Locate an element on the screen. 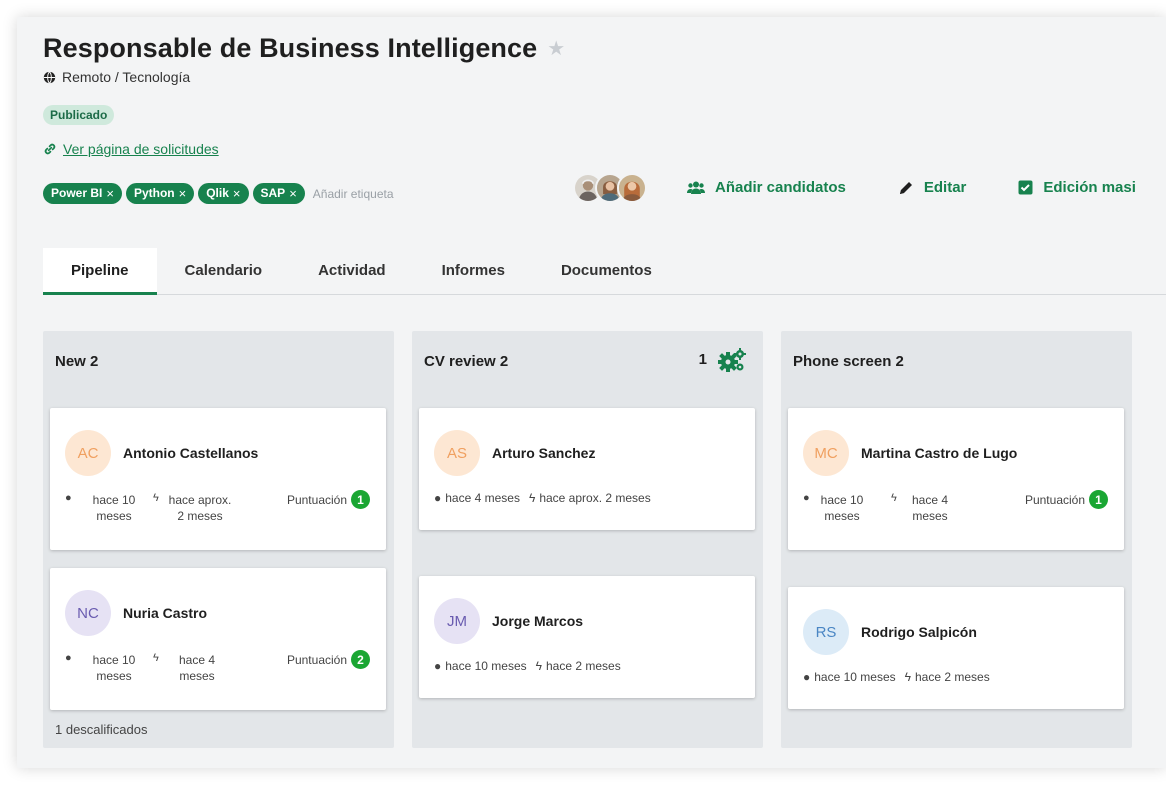  avatar: JM is located at coordinates (457, 621).